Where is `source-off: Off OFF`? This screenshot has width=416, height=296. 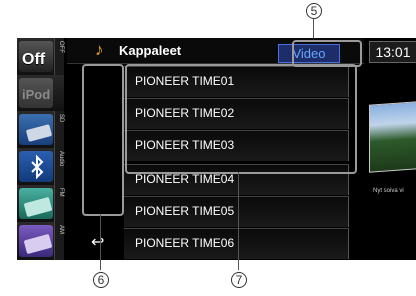 source-off: Off OFF is located at coordinates (40, 57).